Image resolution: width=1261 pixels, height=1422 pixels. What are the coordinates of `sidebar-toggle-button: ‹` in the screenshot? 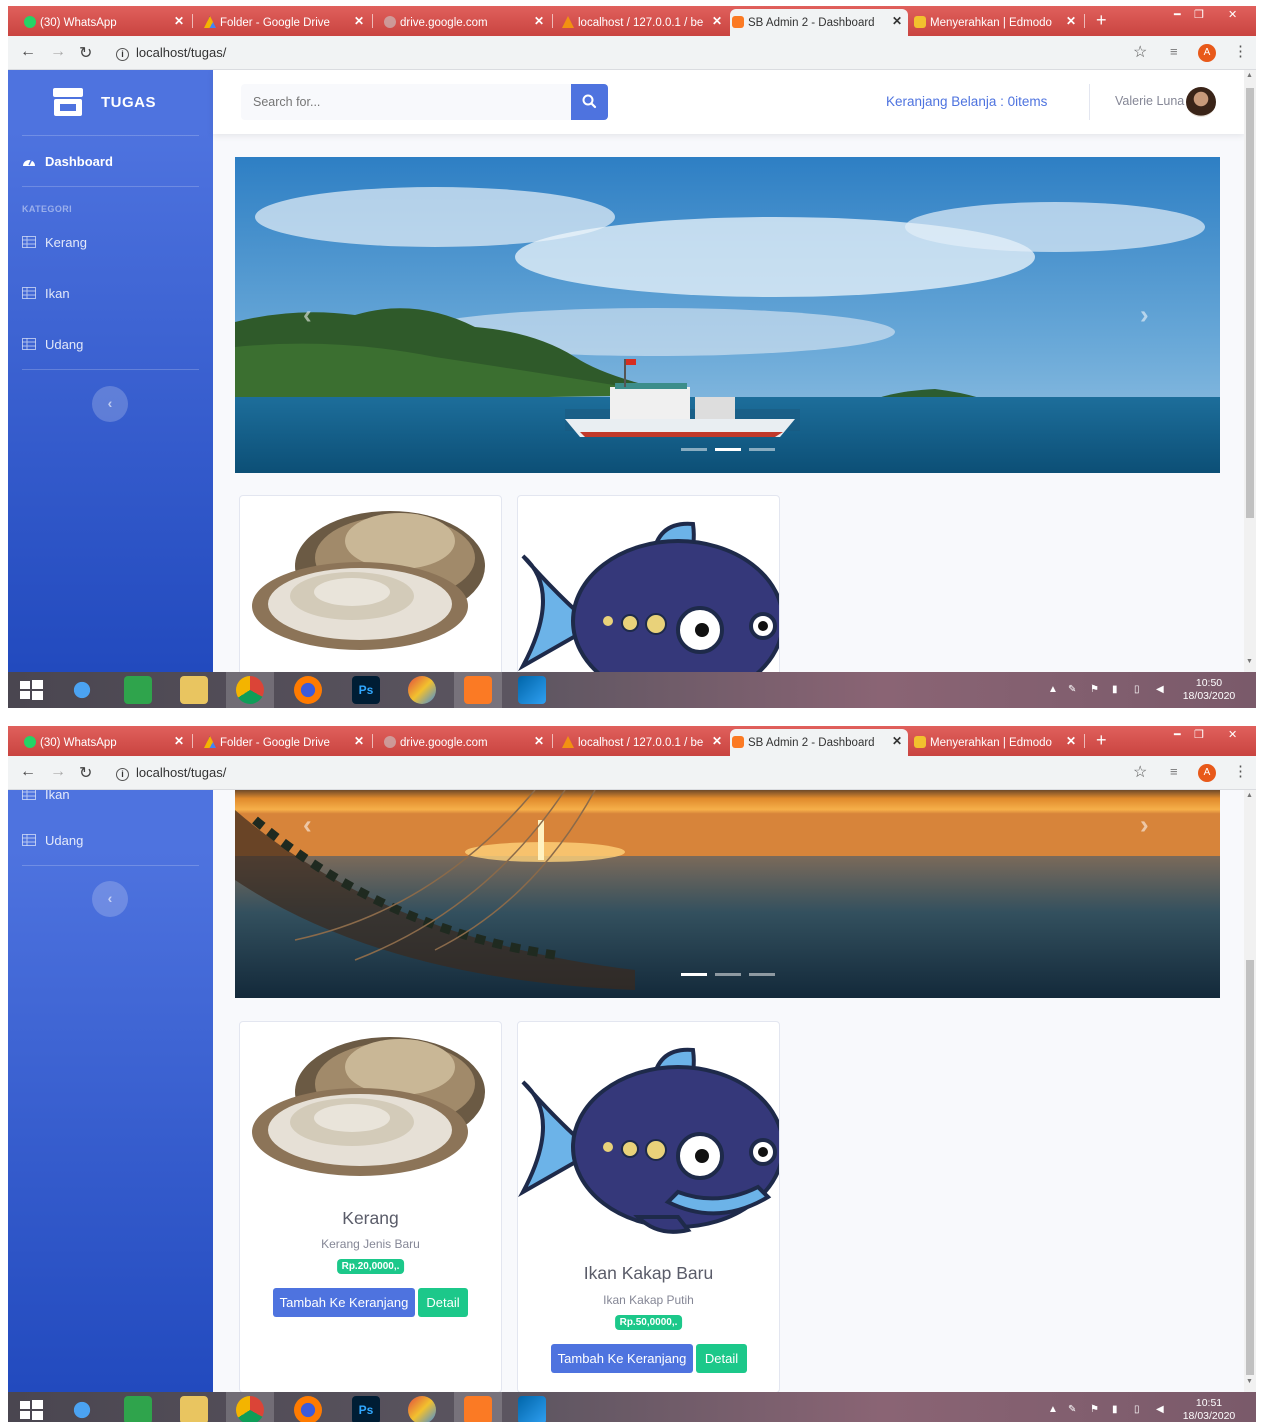 It's located at (110, 899).